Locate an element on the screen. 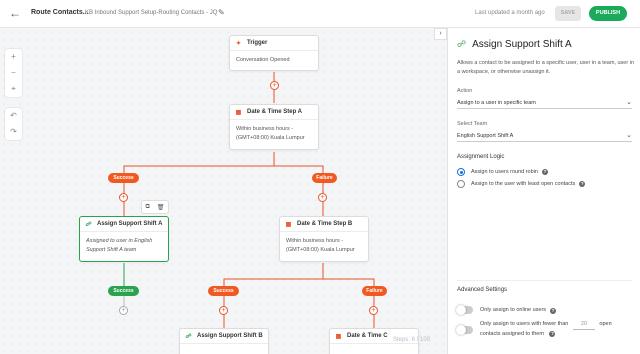 This screenshot has height=354, width=640. zoom-tools: + − ⌖ is located at coordinates (13, 73).